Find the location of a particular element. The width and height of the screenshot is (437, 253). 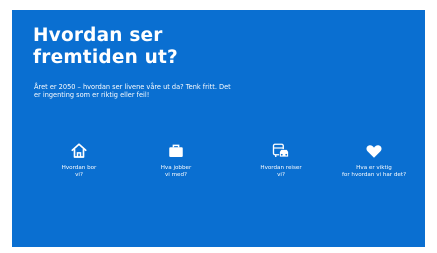

option-work-label: Hva jobber vi med? is located at coordinates (176, 171).